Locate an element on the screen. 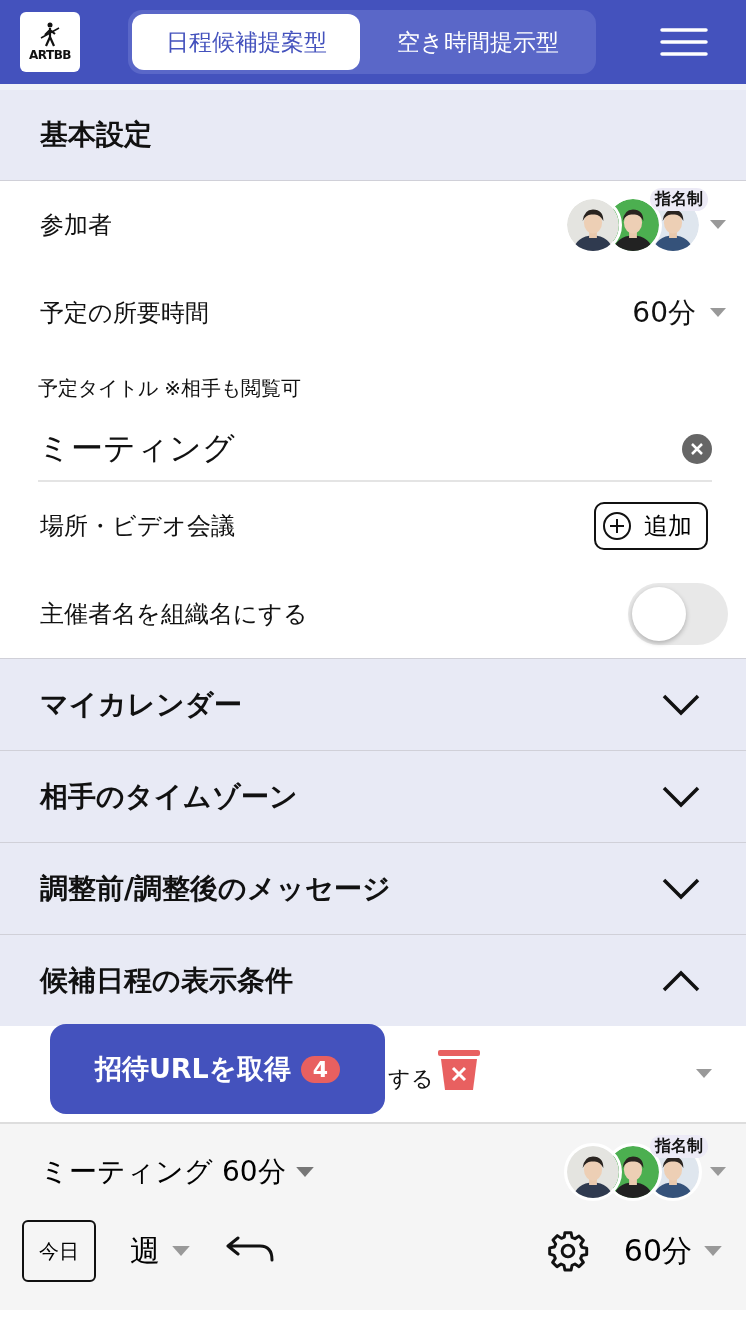  mode-tab: 空き時間提示型 is located at coordinates (478, 42).